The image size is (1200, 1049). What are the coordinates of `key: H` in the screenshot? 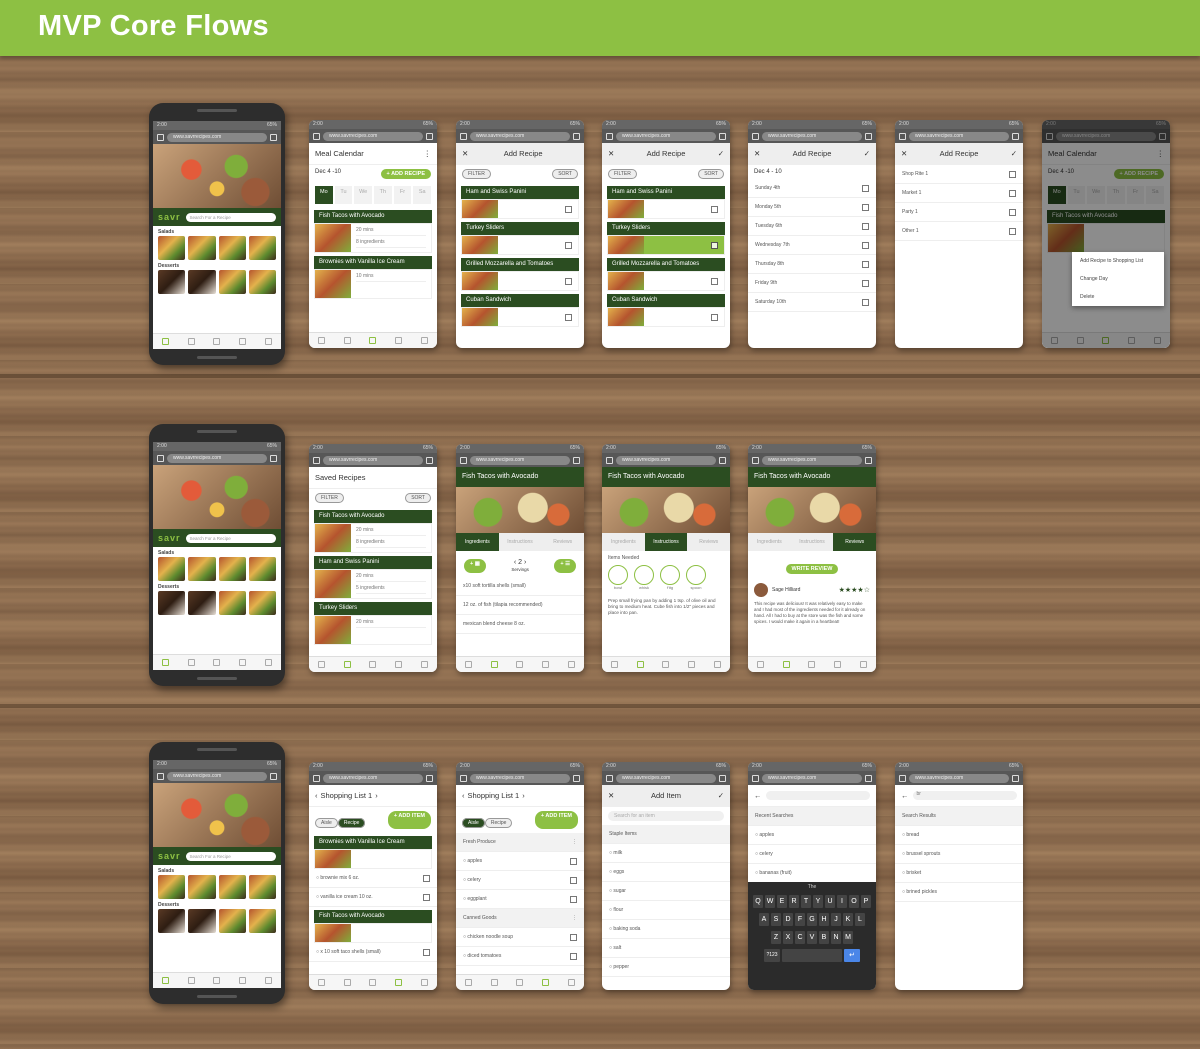 It's located at (824, 919).